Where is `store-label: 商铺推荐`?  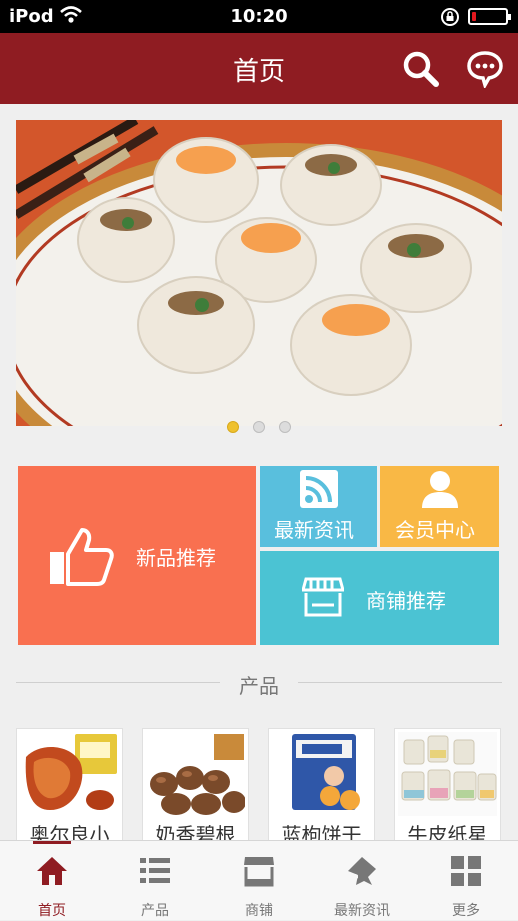
store-label: 商铺推荐 is located at coordinates (406, 601).